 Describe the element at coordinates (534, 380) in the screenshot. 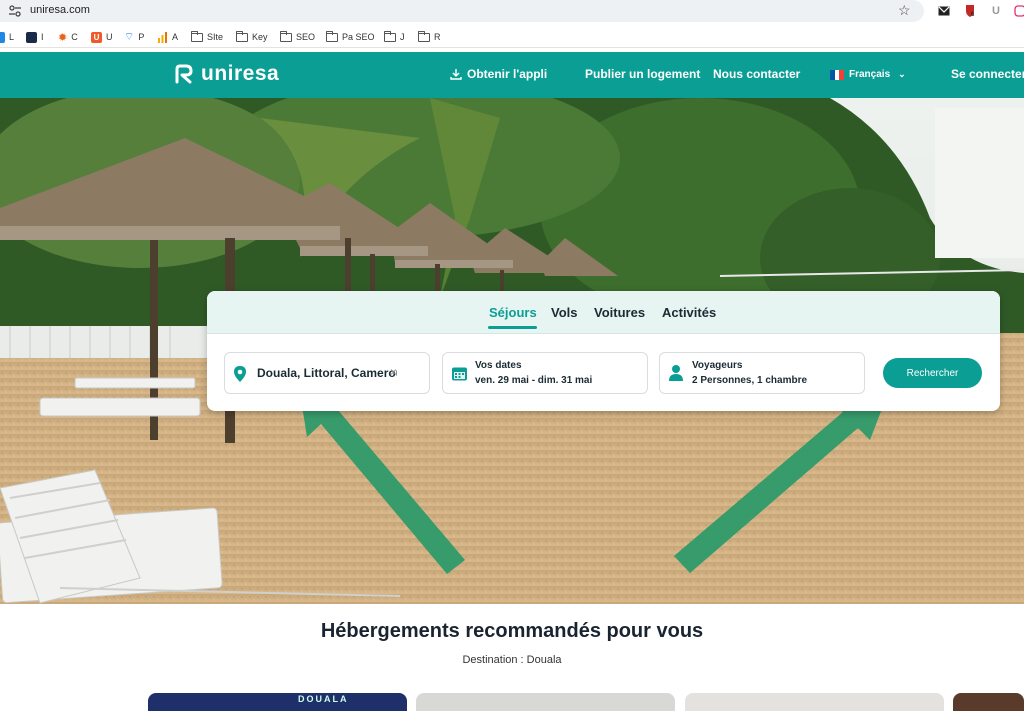

I see `dates-value: ven. 29 mai - dim. 31 mai` at that location.